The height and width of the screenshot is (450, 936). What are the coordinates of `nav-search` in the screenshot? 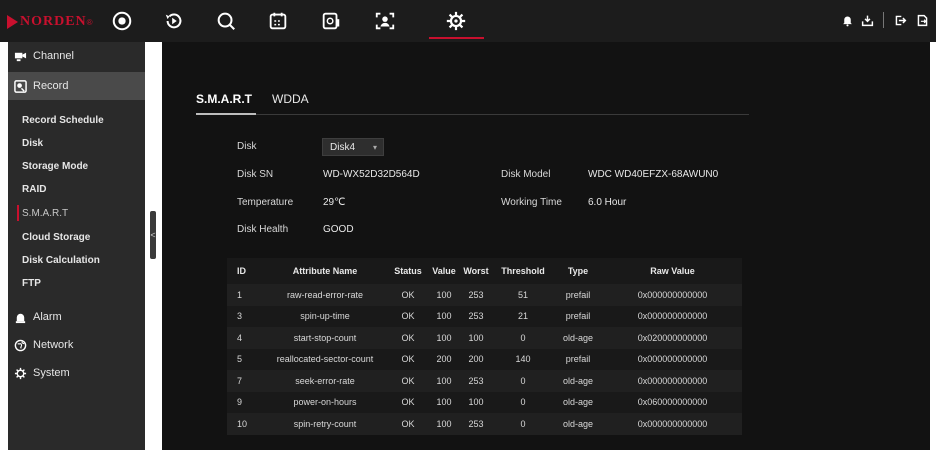 It's located at (226, 21).